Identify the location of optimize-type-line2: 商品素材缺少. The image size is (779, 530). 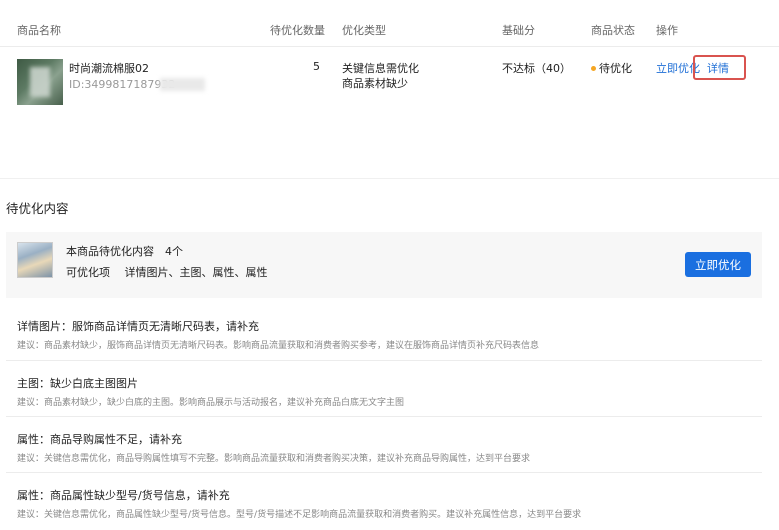
(375, 83).